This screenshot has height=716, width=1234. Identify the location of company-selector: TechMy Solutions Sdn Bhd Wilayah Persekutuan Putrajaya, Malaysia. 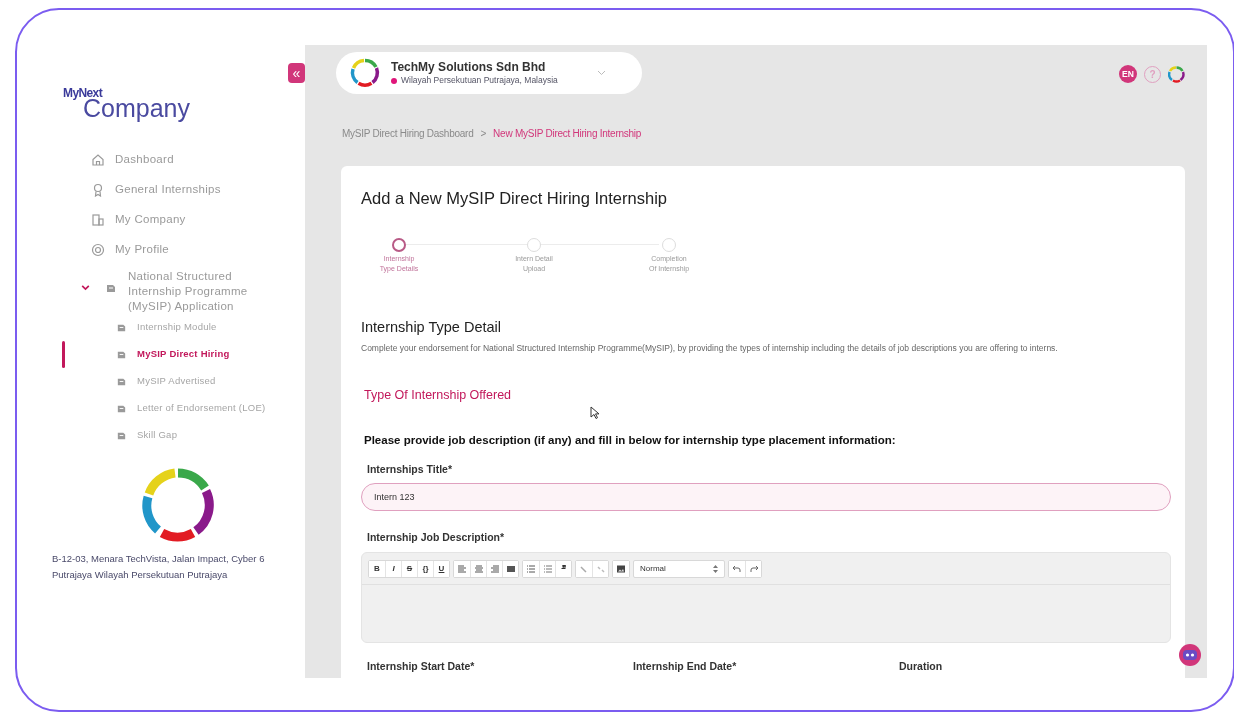
(489, 73).